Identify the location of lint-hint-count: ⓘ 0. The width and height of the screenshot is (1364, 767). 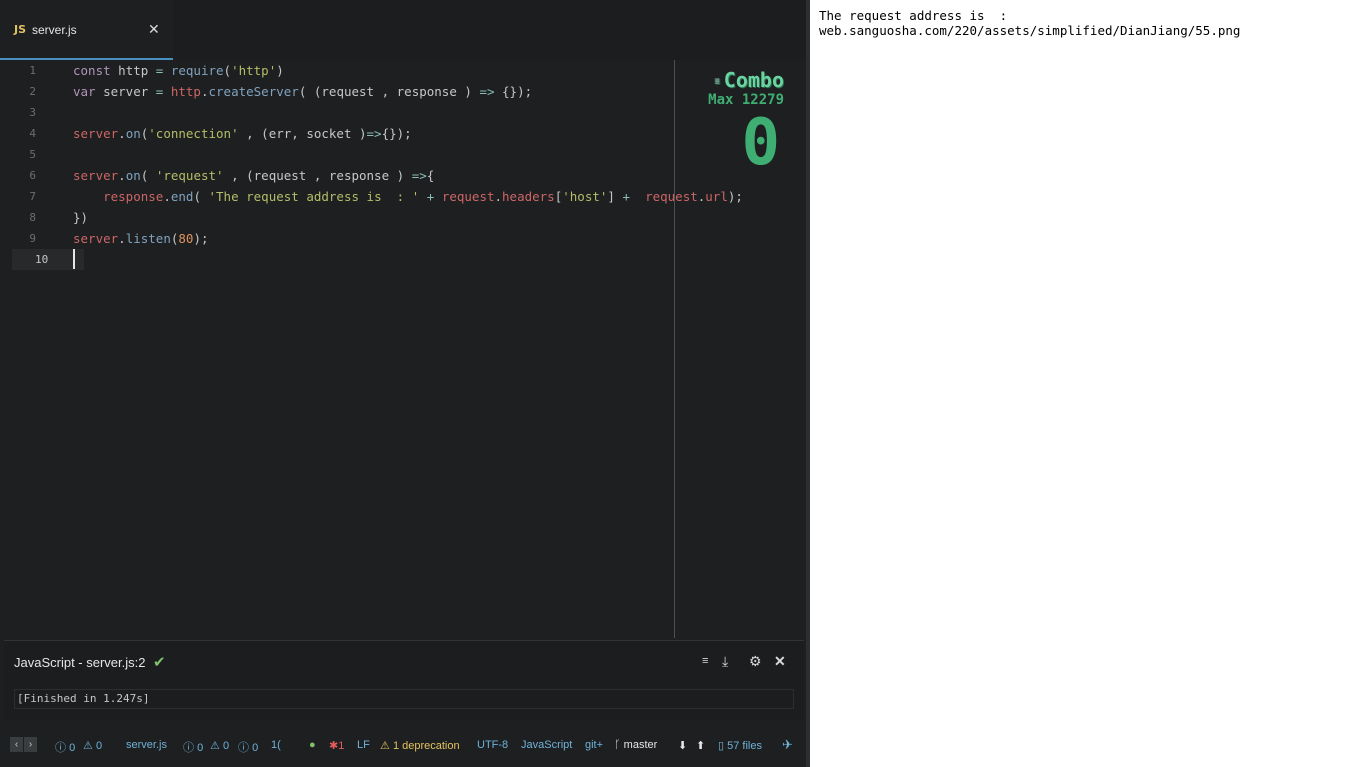
(248, 747).